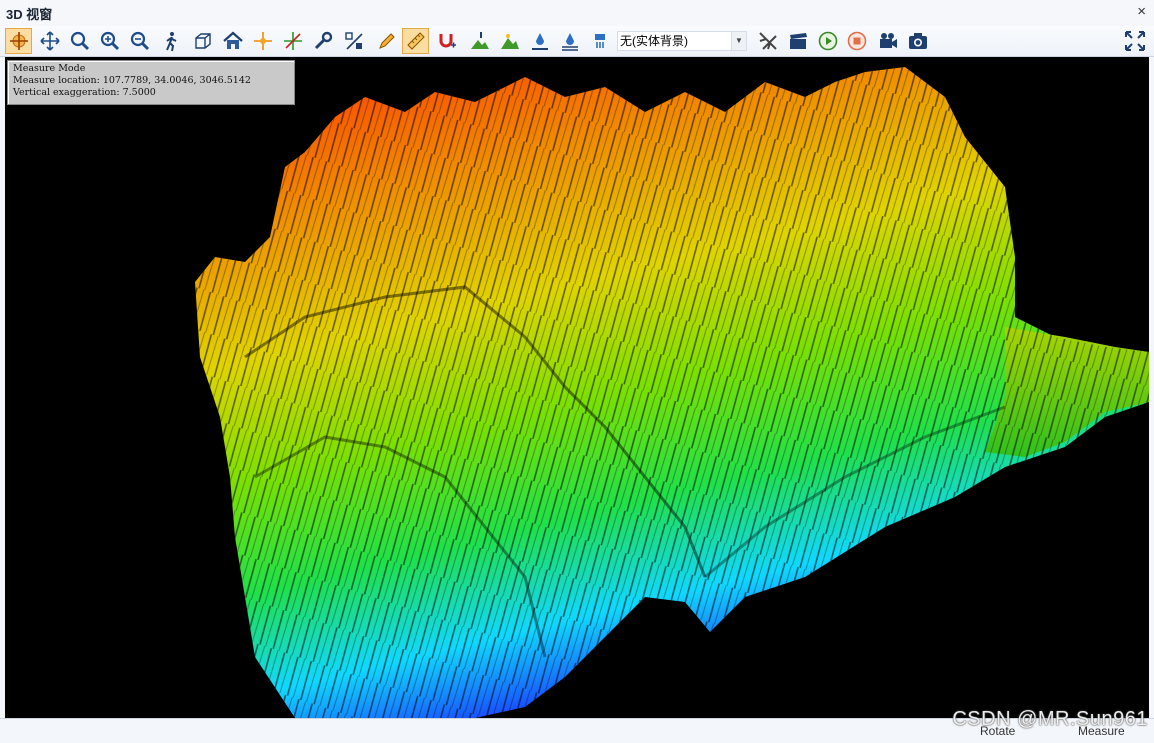 The width and height of the screenshot is (1154, 743). I want to click on zoom-in-icon, so click(109, 41).